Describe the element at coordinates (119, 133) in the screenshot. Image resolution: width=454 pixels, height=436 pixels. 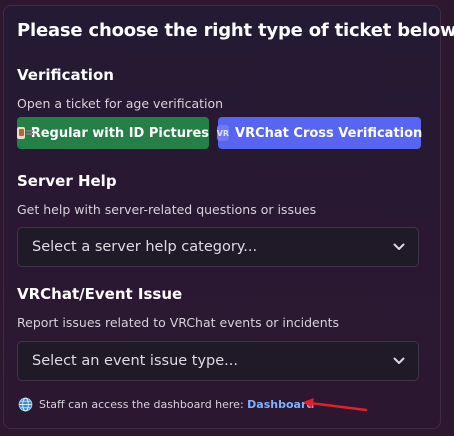
I see `regular-id-button-label: Regular with ID Pictures` at that location.